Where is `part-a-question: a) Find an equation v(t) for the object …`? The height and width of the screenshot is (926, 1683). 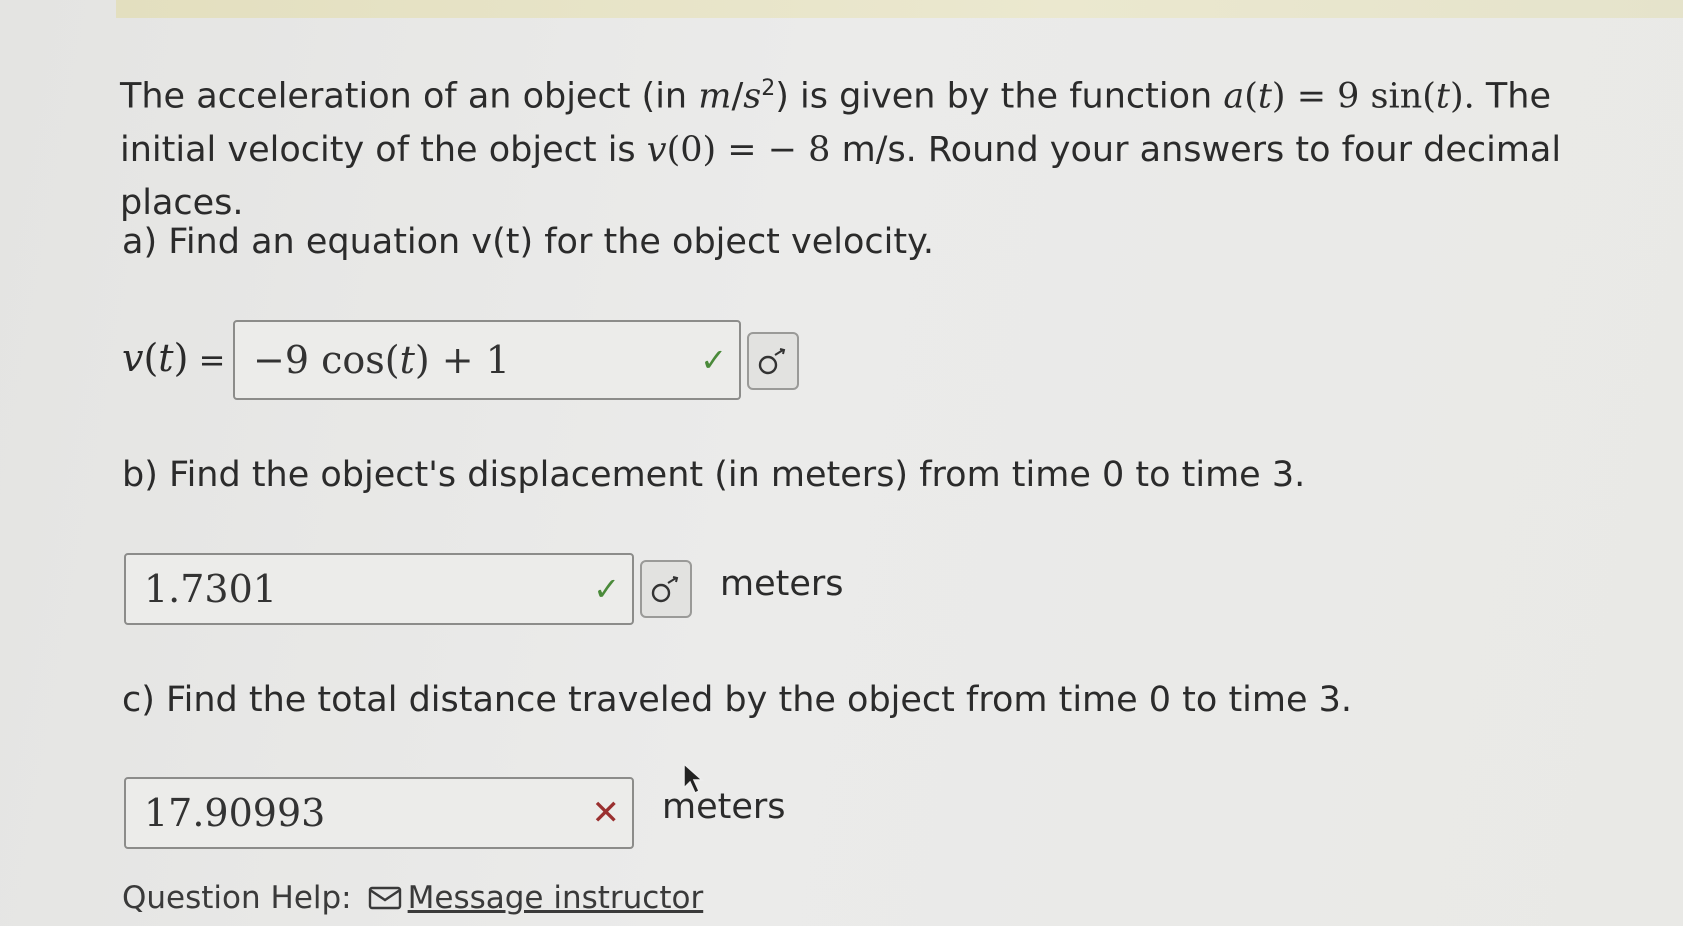
part-a-question: a) Find an equation v(t) for the object … is located at coordinates (528, 242).